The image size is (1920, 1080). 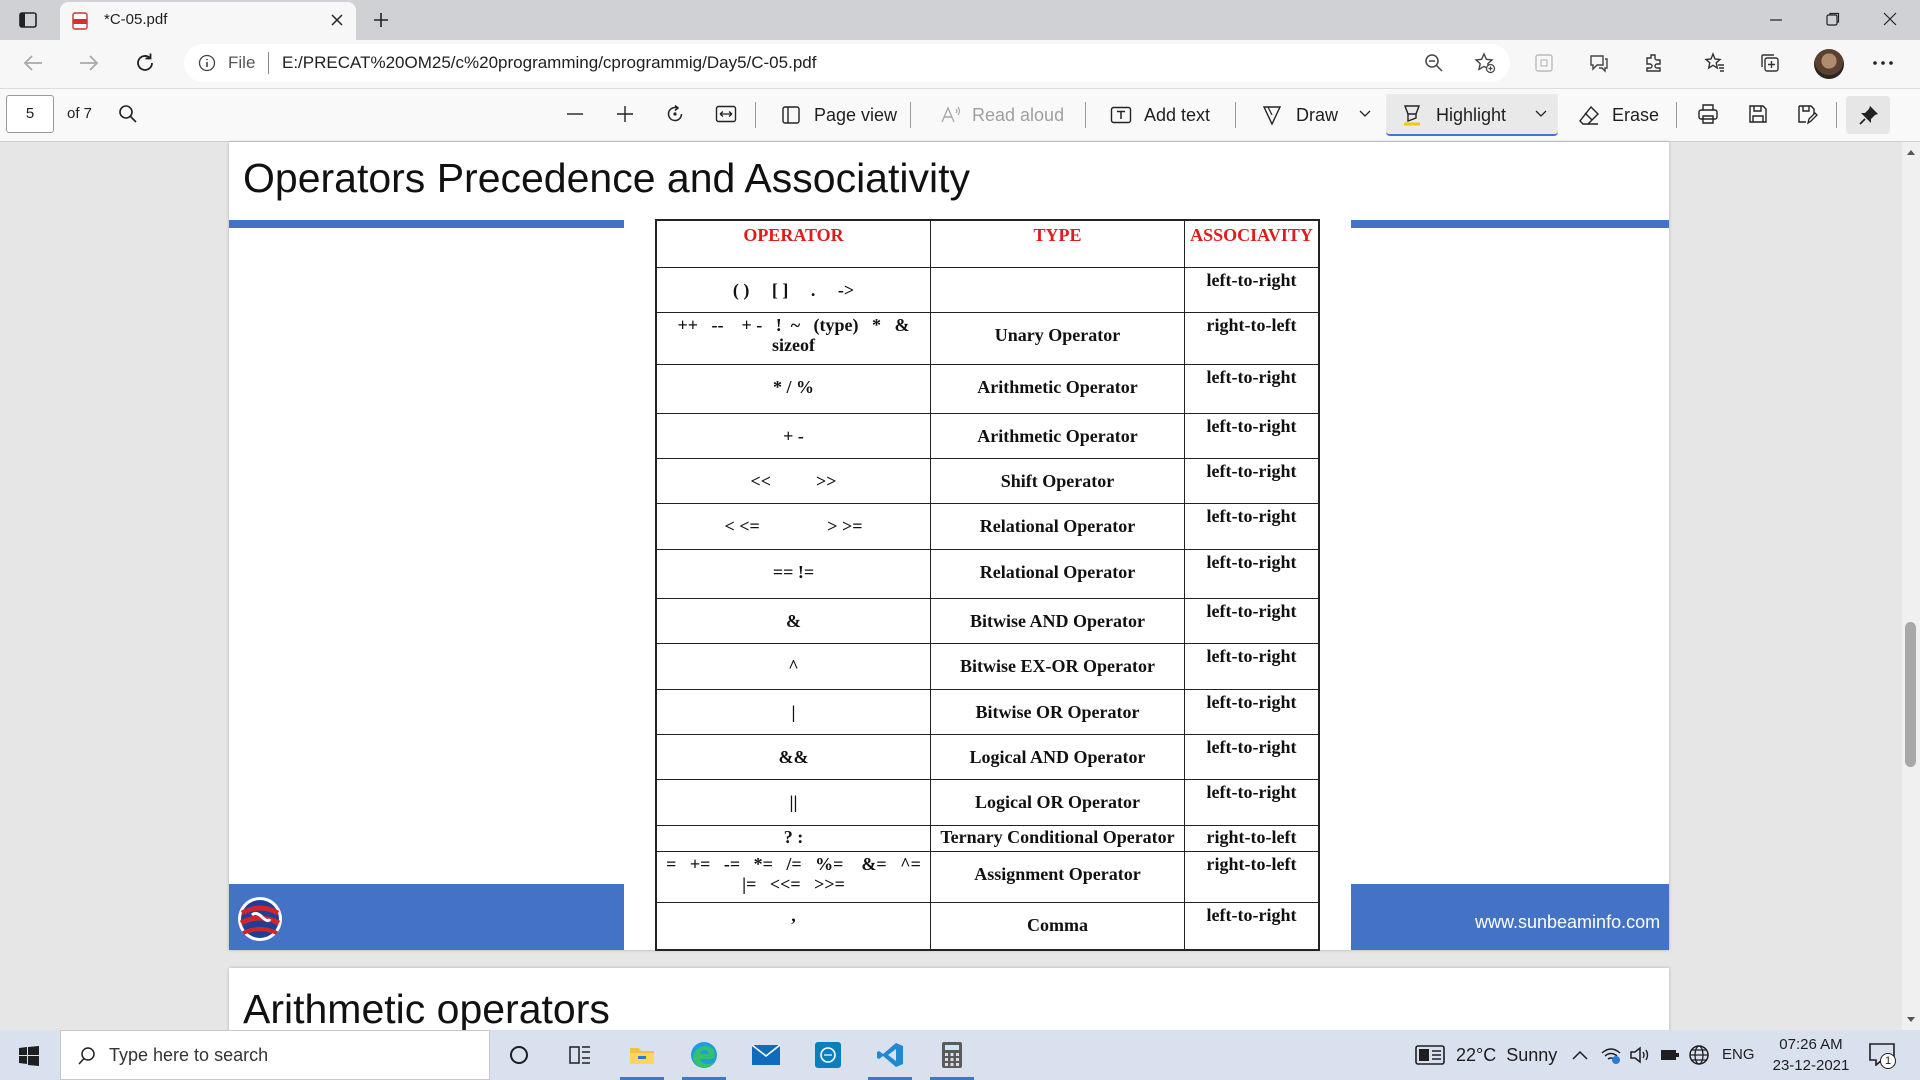 What do you see at coordinates (29, 1056) in the screenshot?
I see `windows-start-icon` at bounding box center [29, 1056].